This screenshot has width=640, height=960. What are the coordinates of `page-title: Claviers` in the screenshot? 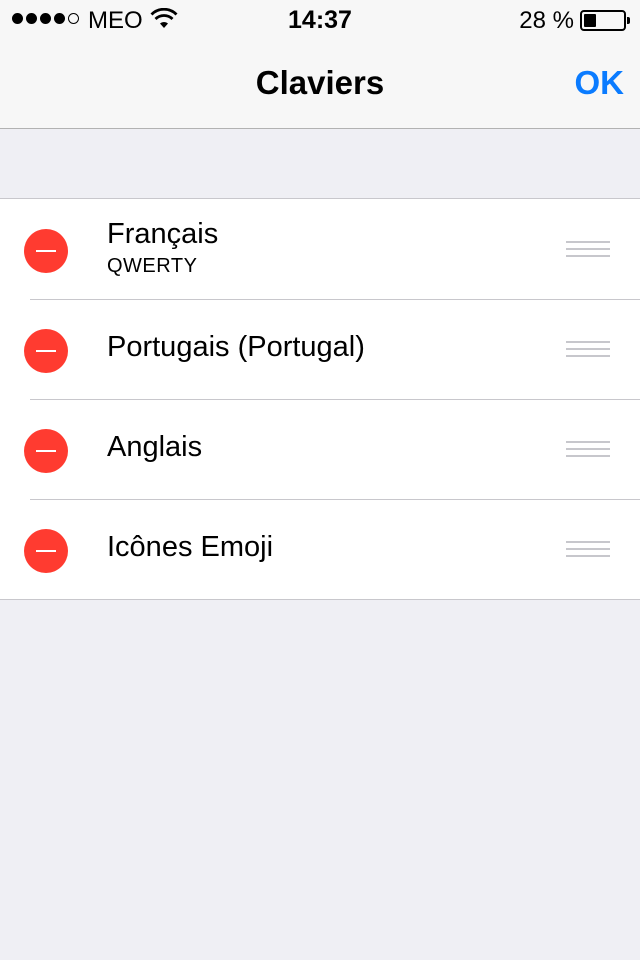 It's located at (320, 82).